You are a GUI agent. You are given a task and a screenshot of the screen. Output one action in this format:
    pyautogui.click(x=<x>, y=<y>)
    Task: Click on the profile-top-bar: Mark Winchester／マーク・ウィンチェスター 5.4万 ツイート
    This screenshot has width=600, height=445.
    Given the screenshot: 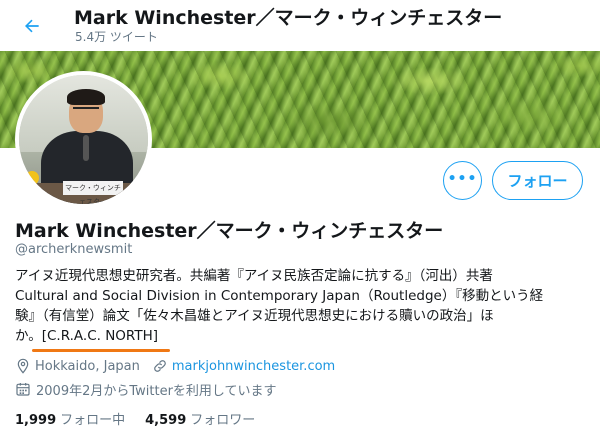 What is the action you would take?
    pyautogui.click(x=300, y=25)
    